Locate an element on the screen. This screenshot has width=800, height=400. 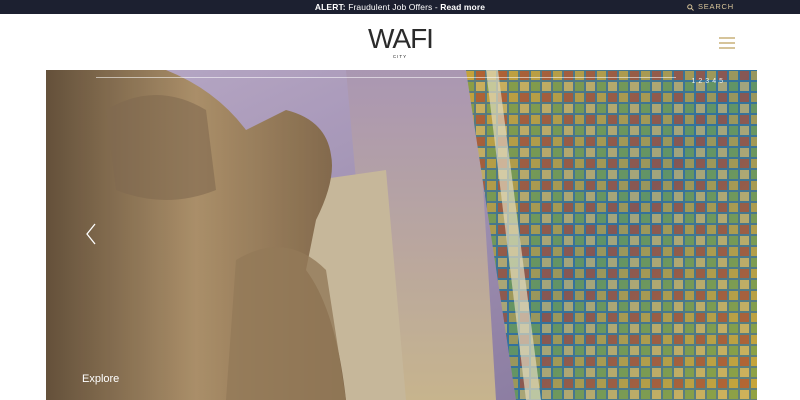
search-button: SEARCH is located at coordinates (710, 7).